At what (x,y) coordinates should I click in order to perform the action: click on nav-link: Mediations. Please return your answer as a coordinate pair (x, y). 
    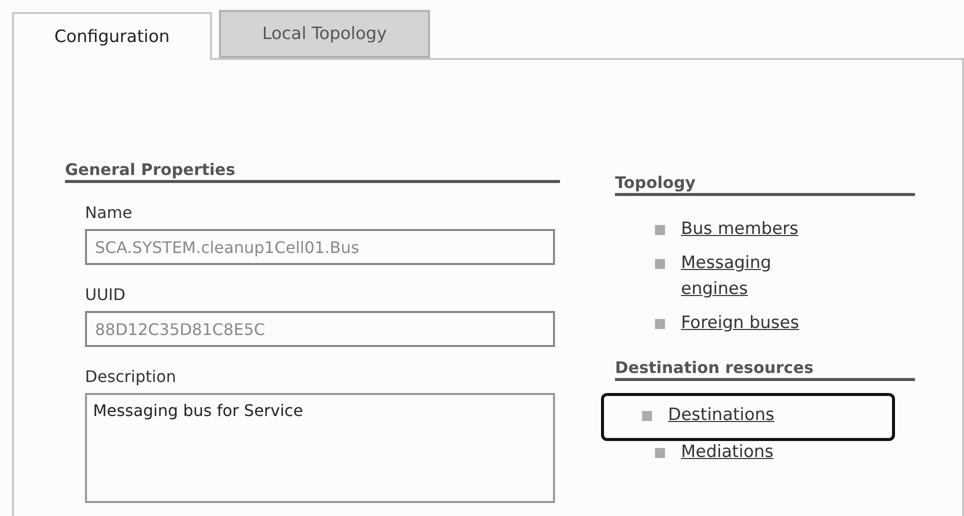
    Looking at the image, I should click on (751, 452).